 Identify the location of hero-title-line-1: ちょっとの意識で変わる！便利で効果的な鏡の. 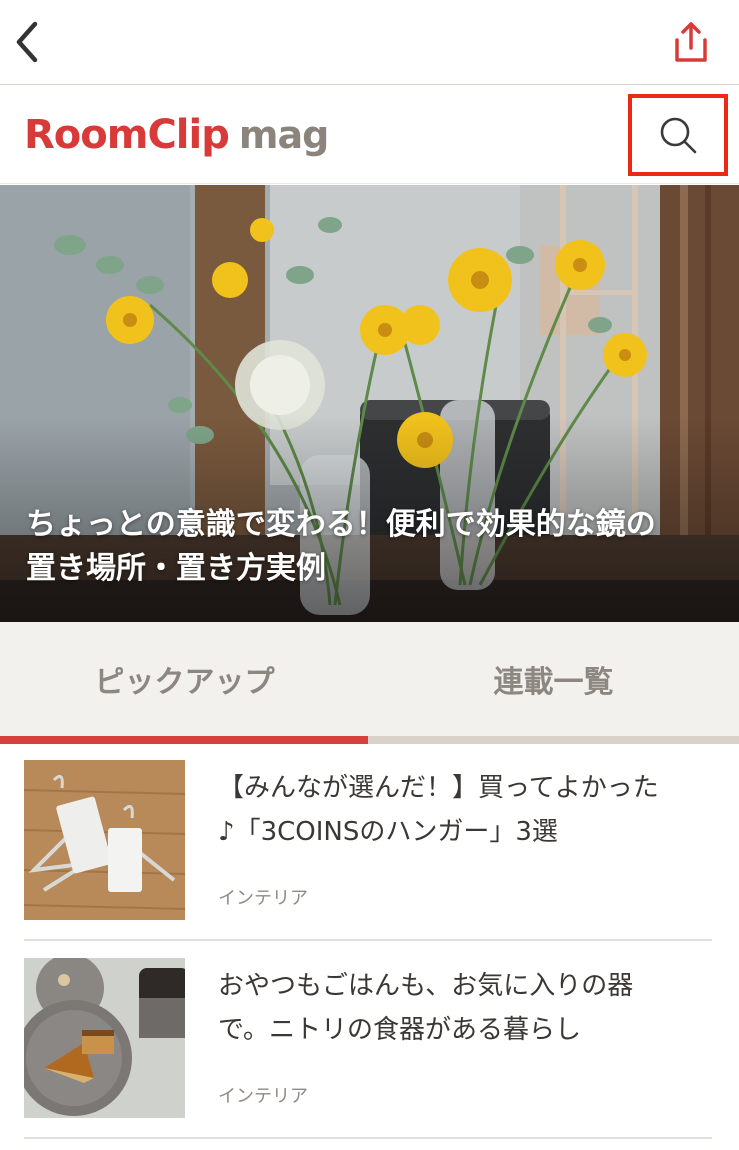
(341, 524).